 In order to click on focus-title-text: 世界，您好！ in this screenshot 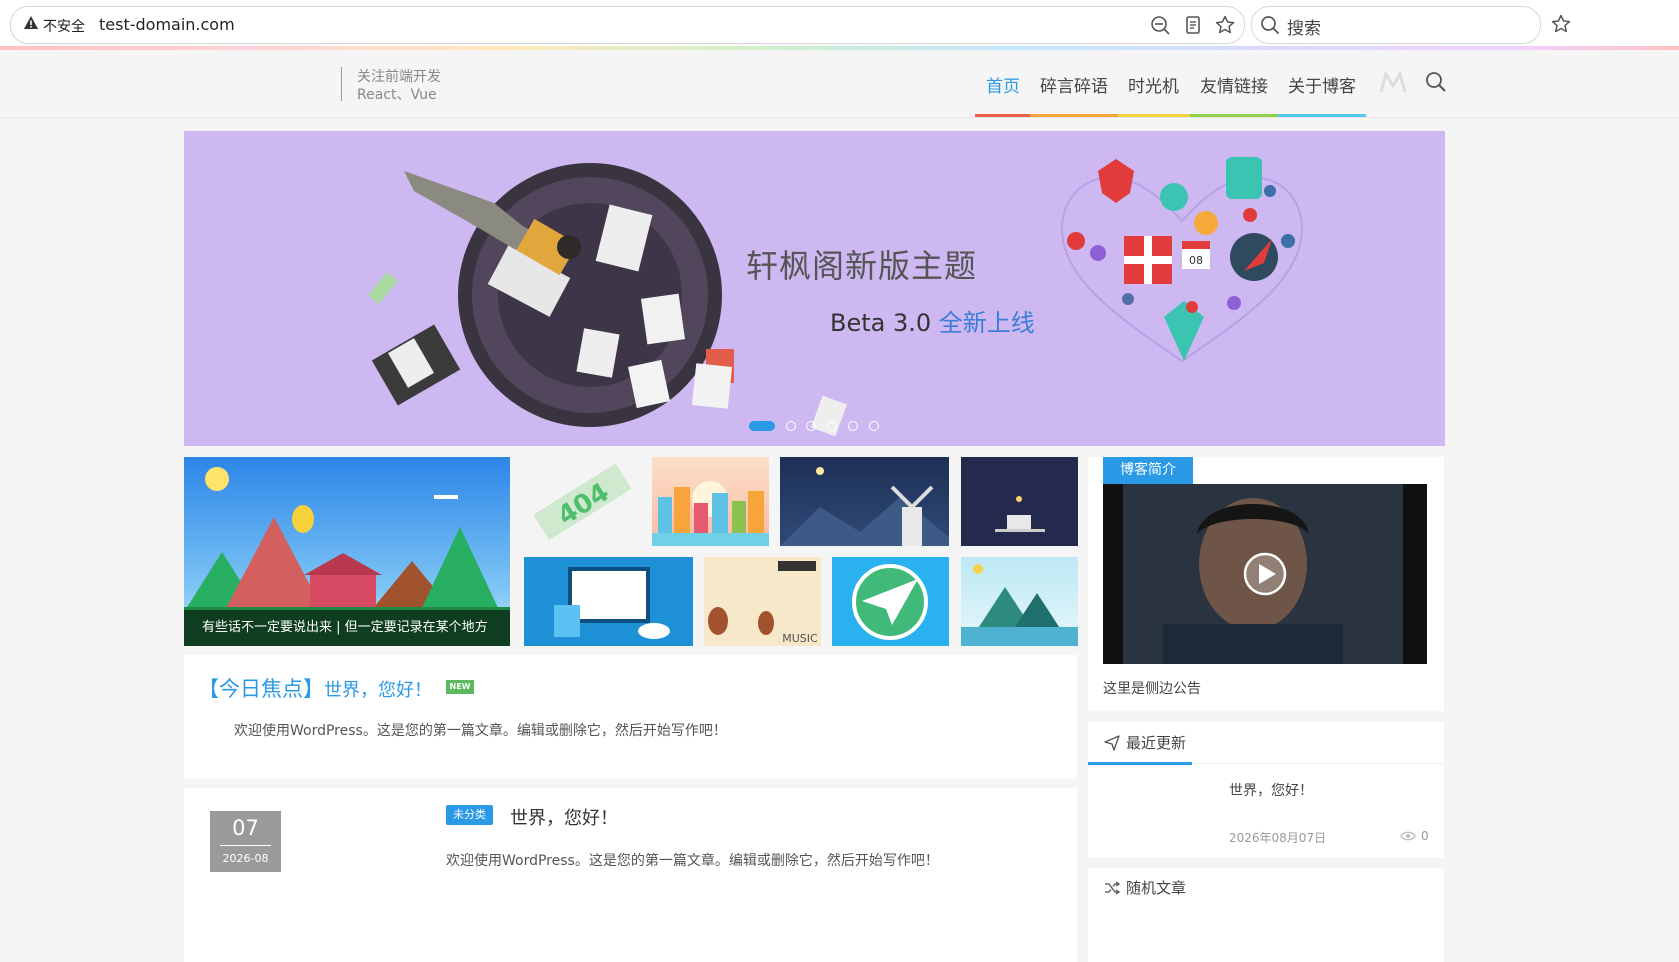, I will do `click(378, 690)`.